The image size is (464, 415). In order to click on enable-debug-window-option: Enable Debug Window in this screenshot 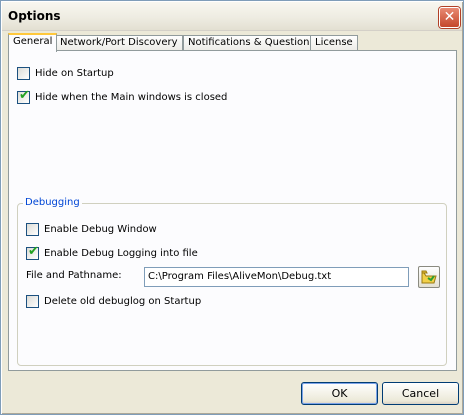, I will do `click(91, 229)`.